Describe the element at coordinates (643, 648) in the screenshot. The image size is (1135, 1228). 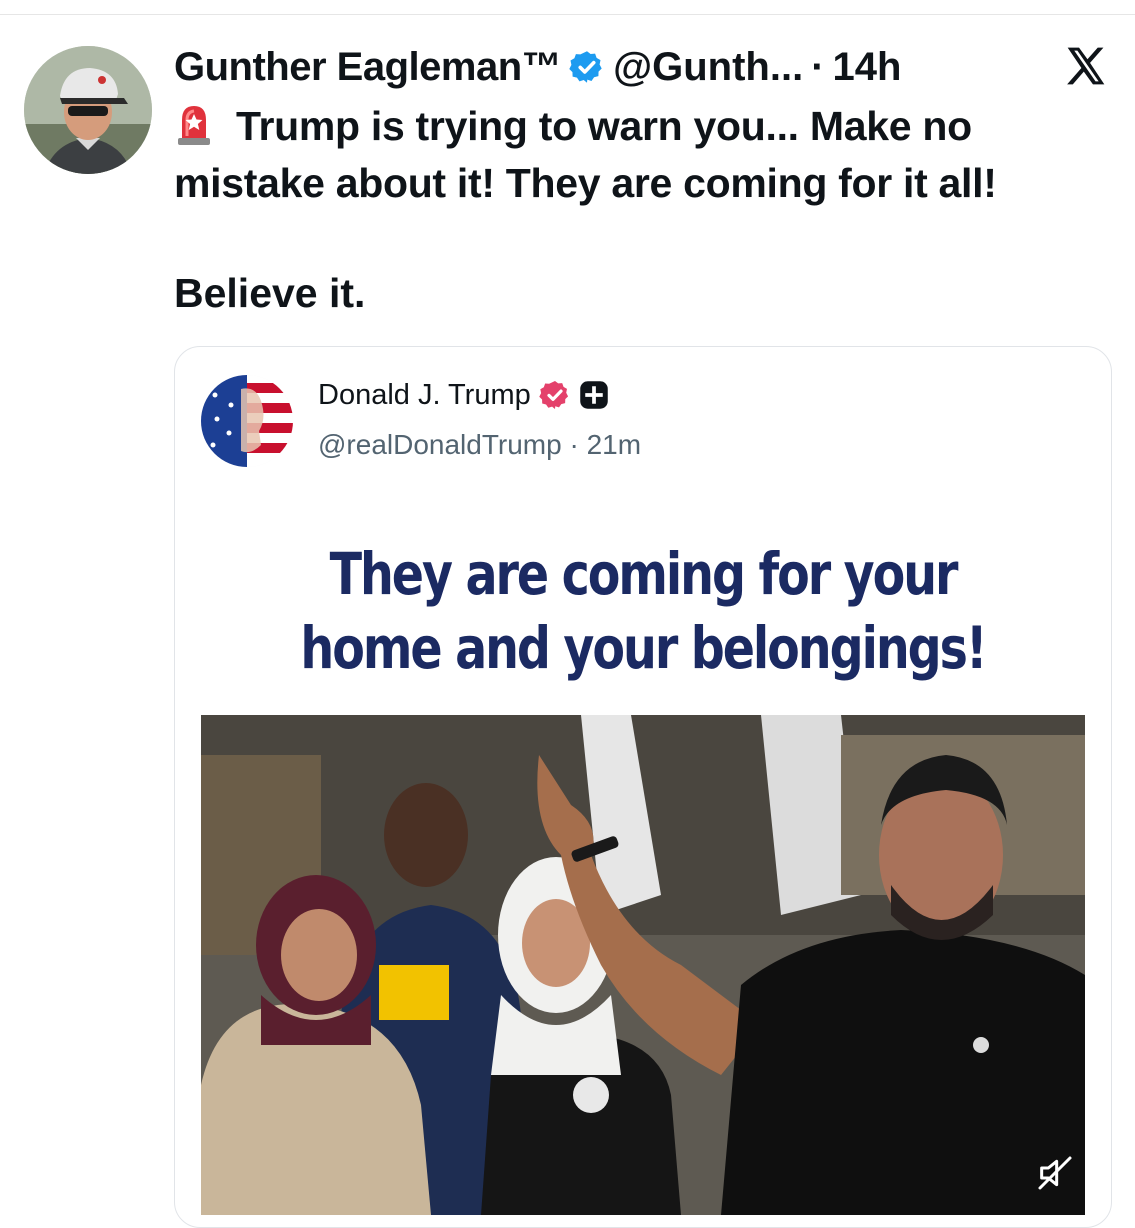
I see `headline-line-2: home and your belongings!` at that location.